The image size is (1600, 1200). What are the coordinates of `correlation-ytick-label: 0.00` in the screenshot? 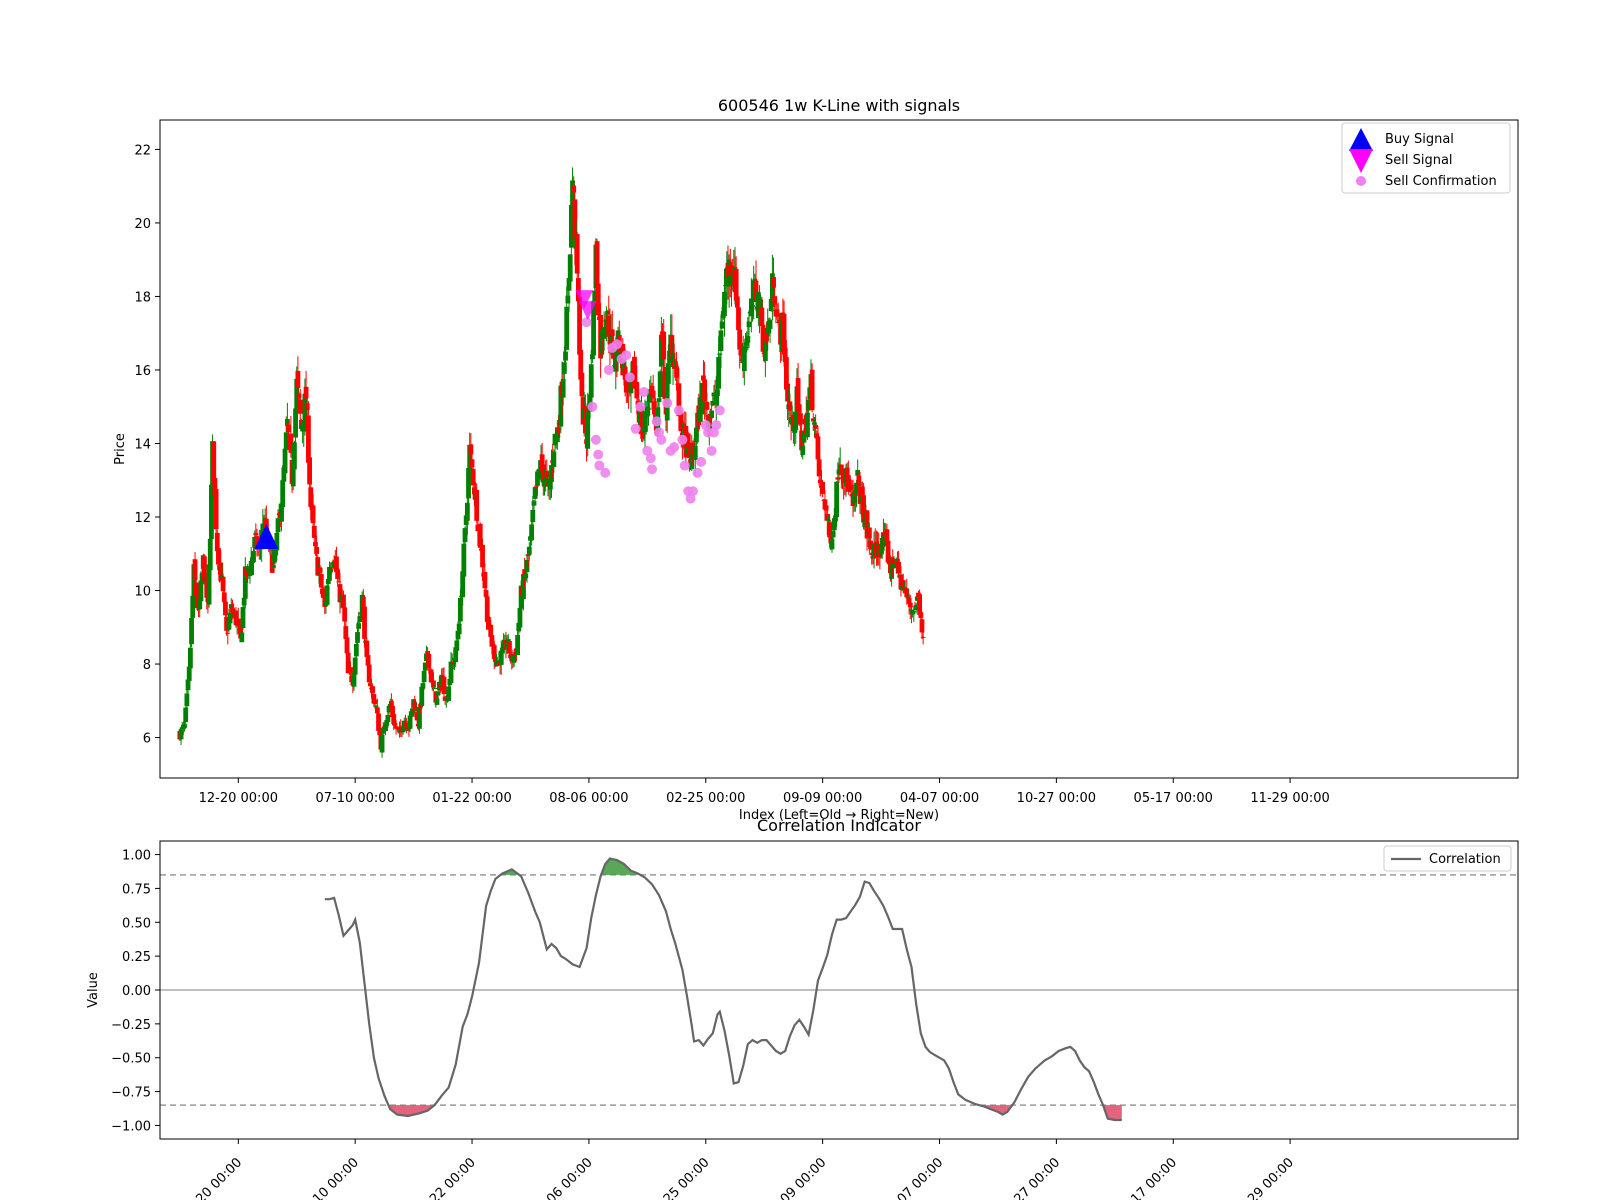 It's located at (136, 991).